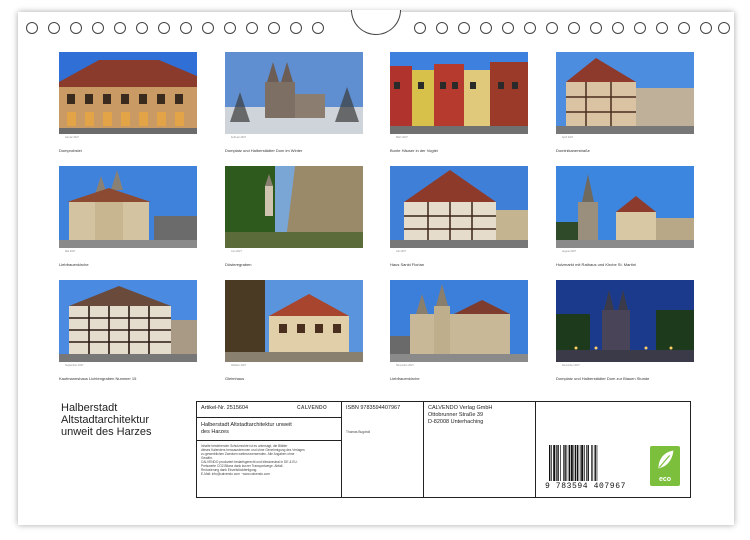 The image size is (750, 540). Describe the element at coordinates (246, 425) in the screenshot. I see `product-title-line: Halberstadt Altstadtarchitektur unweit` at that location.